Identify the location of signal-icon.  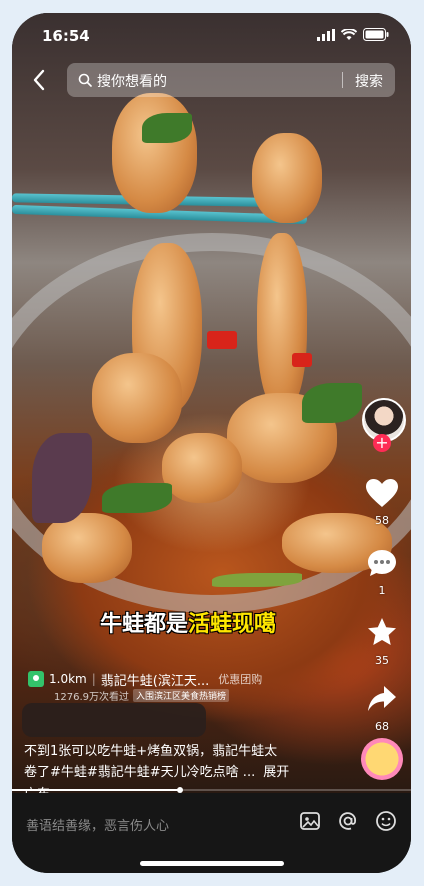
(326, 34).